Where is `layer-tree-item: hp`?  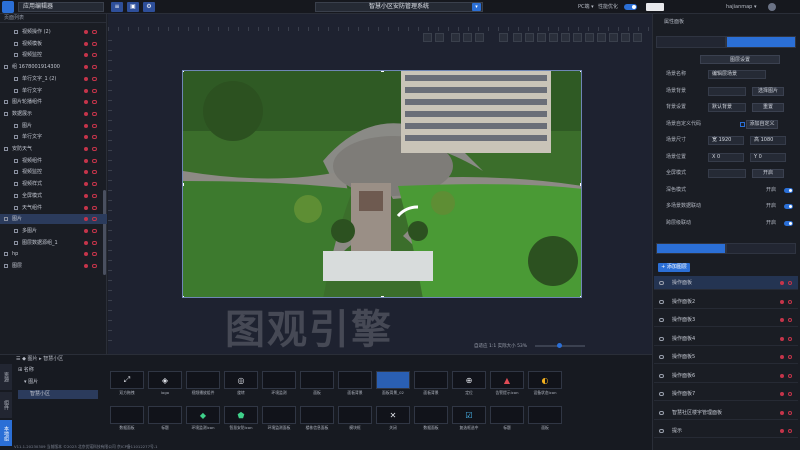
layer-tree-item: hp is located at coordinates (53, 254).